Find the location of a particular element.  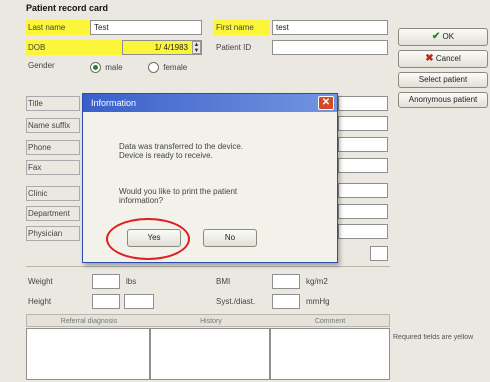

department-input is located at coordinates (363, 211).